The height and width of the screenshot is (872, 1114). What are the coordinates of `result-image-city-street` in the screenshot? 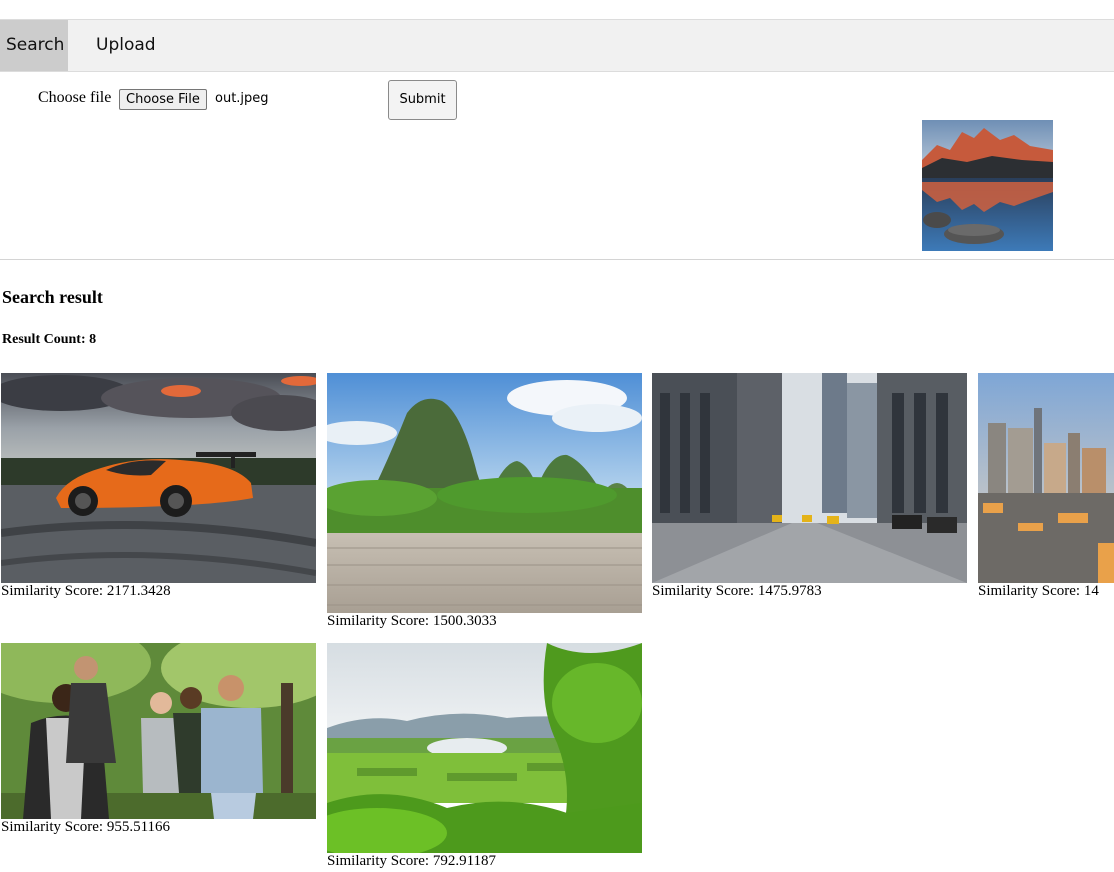 It's located at (809, 478).